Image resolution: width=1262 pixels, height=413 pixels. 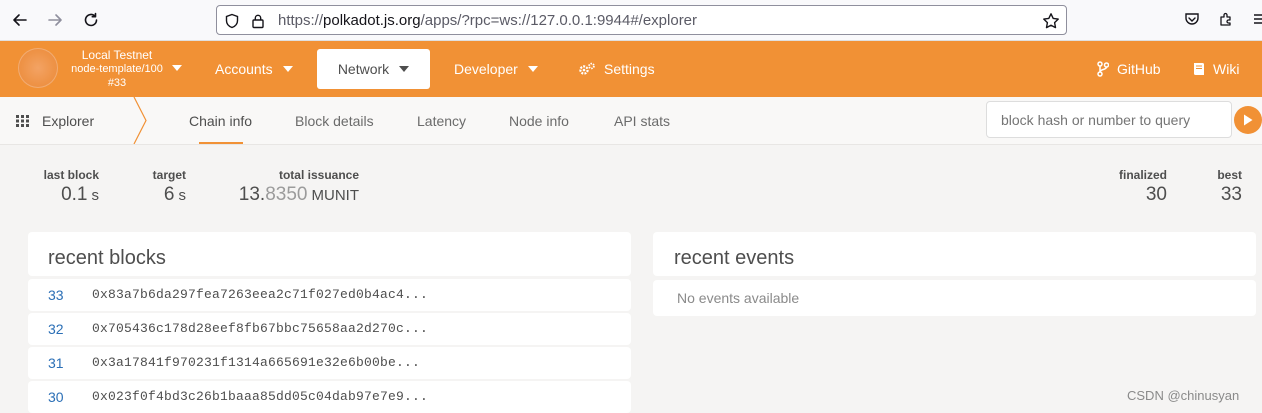 What do you see at coordinates (23, 120) in the screenshot?
I see `grid-icon` at bounding box center [23, 120].